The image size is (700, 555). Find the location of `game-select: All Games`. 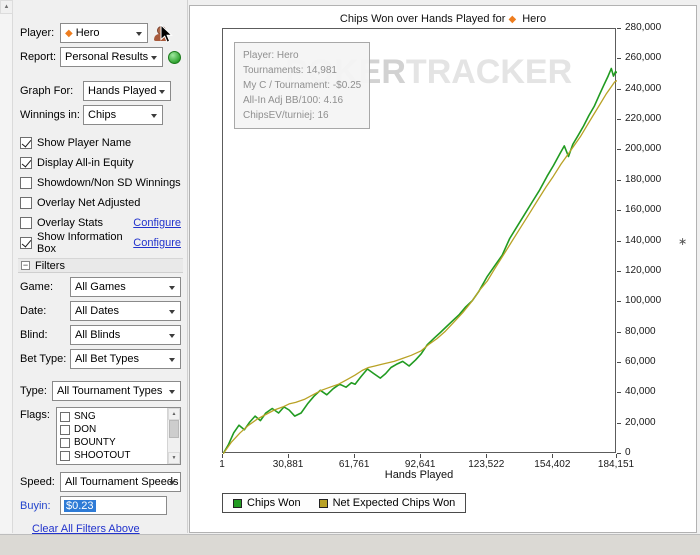

game-select: All Games is located at coordinates (125, 287).